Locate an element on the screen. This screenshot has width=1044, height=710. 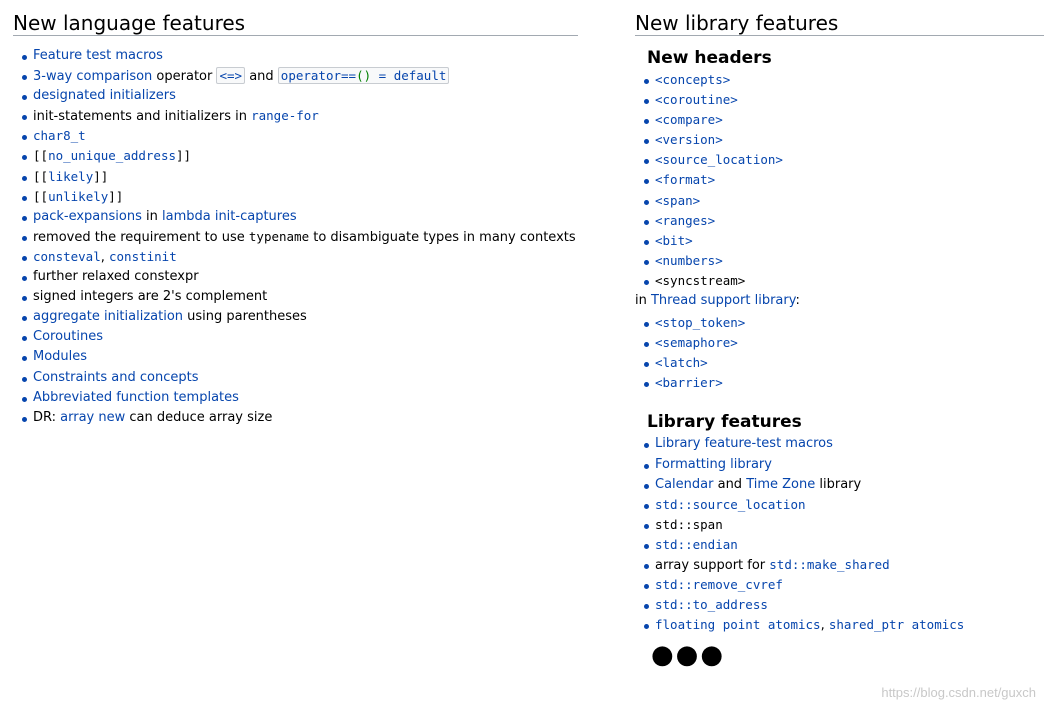
list-item: array support for std::make_shared is located at coordinates (839, 565).